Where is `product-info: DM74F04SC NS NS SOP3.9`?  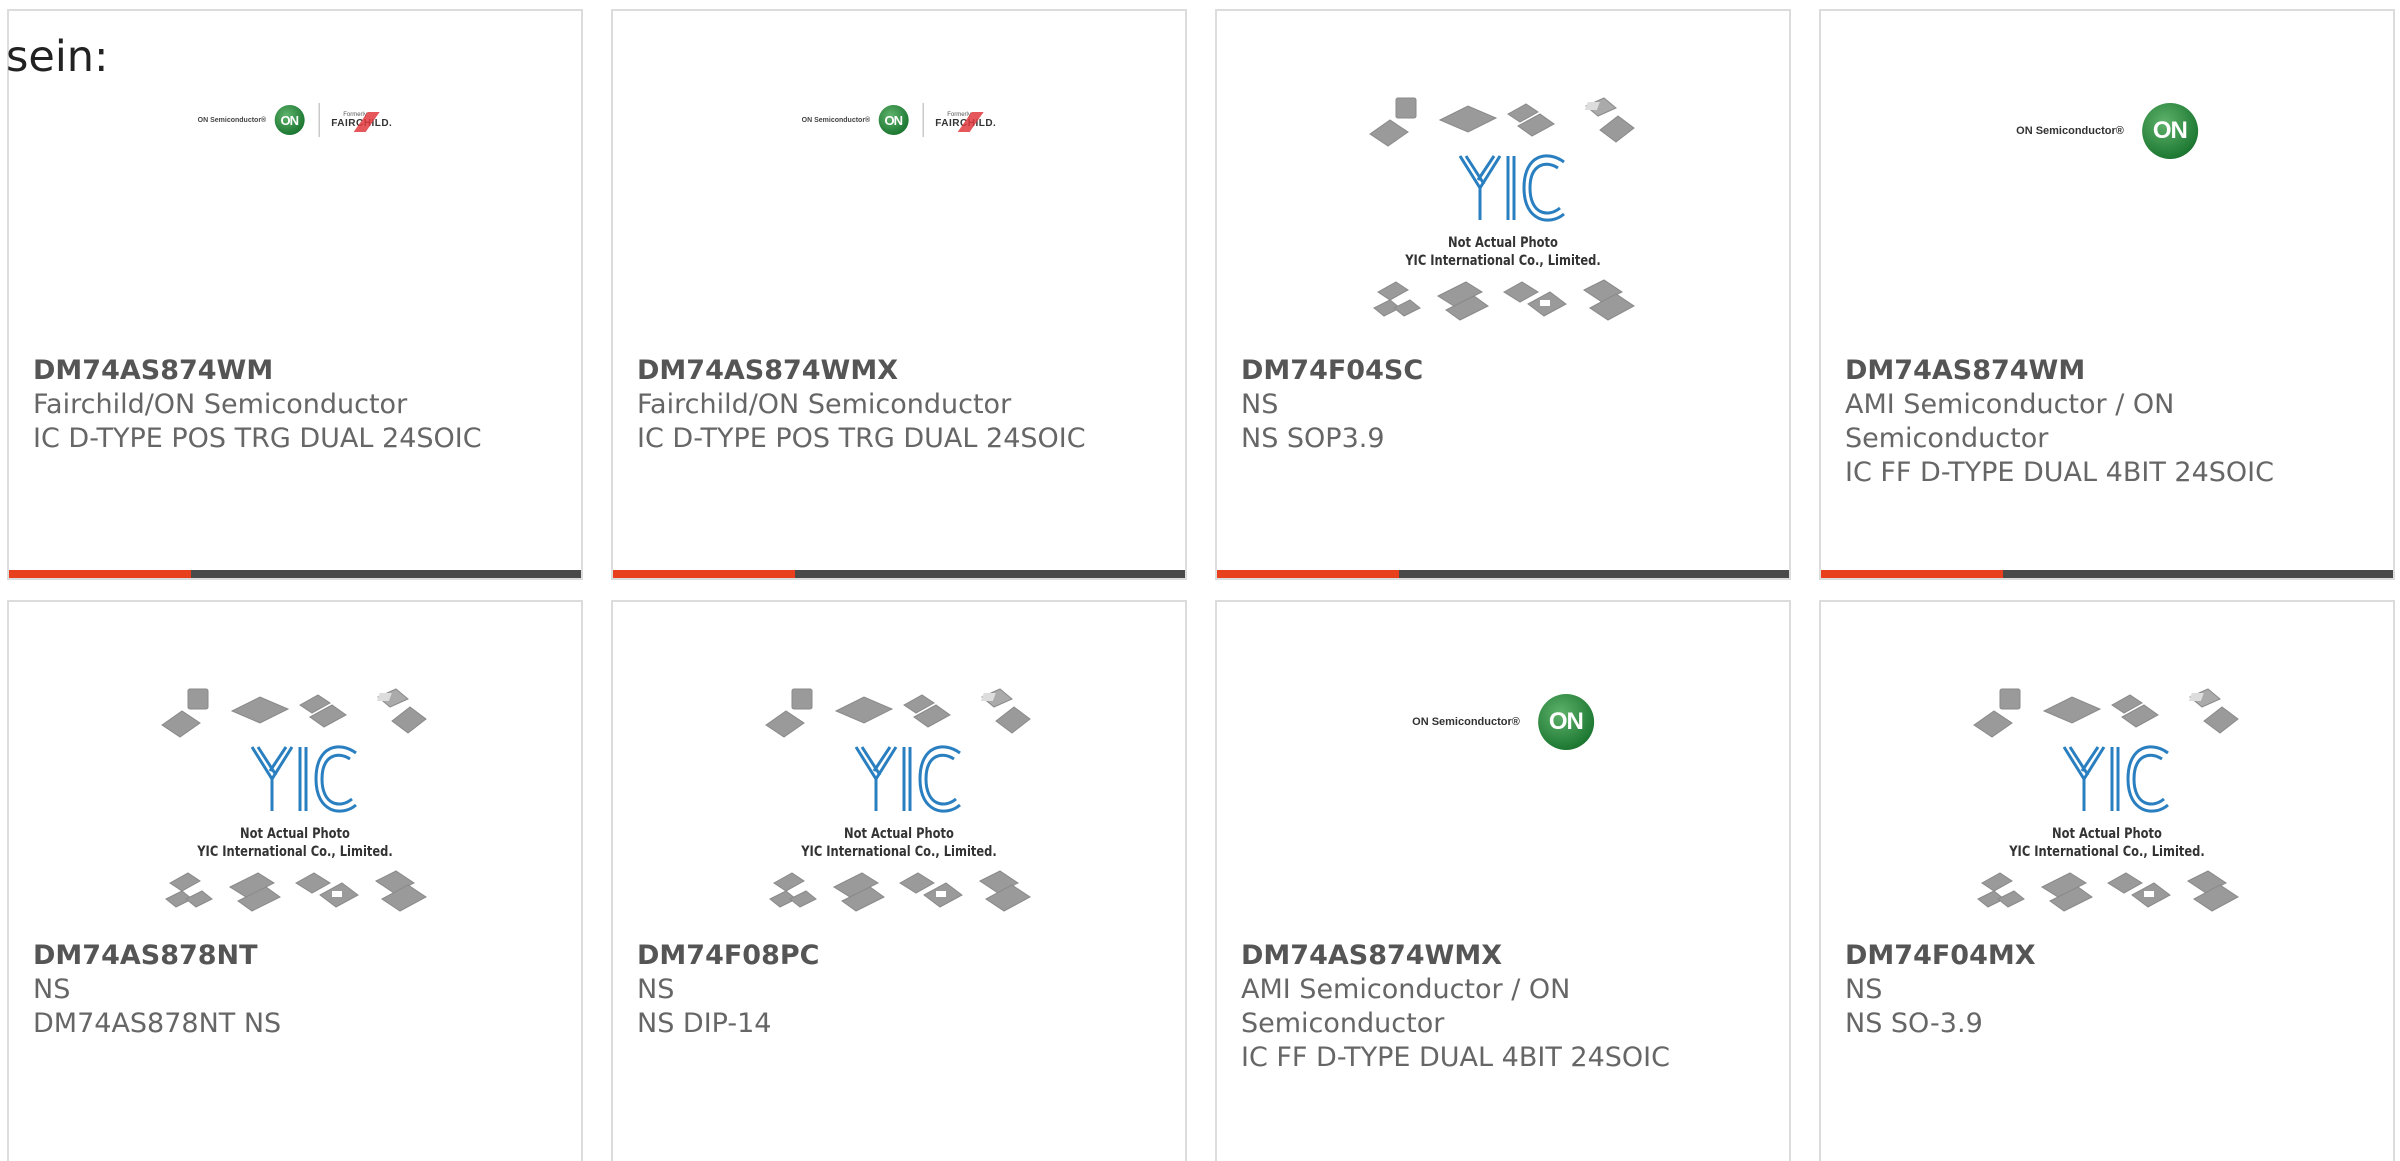 product-info: DM74F04SC NS NS SOP3.9 is located at coordinates (1505, 405).